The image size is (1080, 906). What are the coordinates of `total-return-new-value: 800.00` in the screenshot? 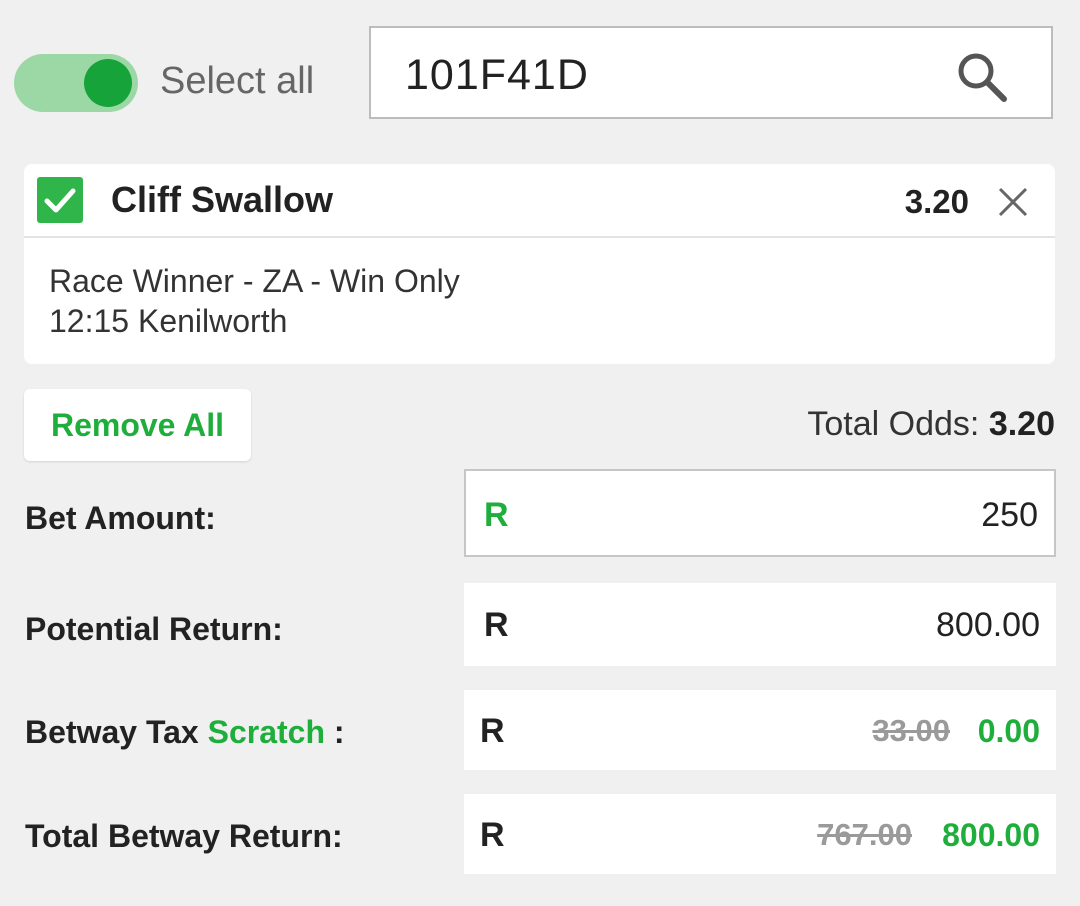 It's located at (991, 835).